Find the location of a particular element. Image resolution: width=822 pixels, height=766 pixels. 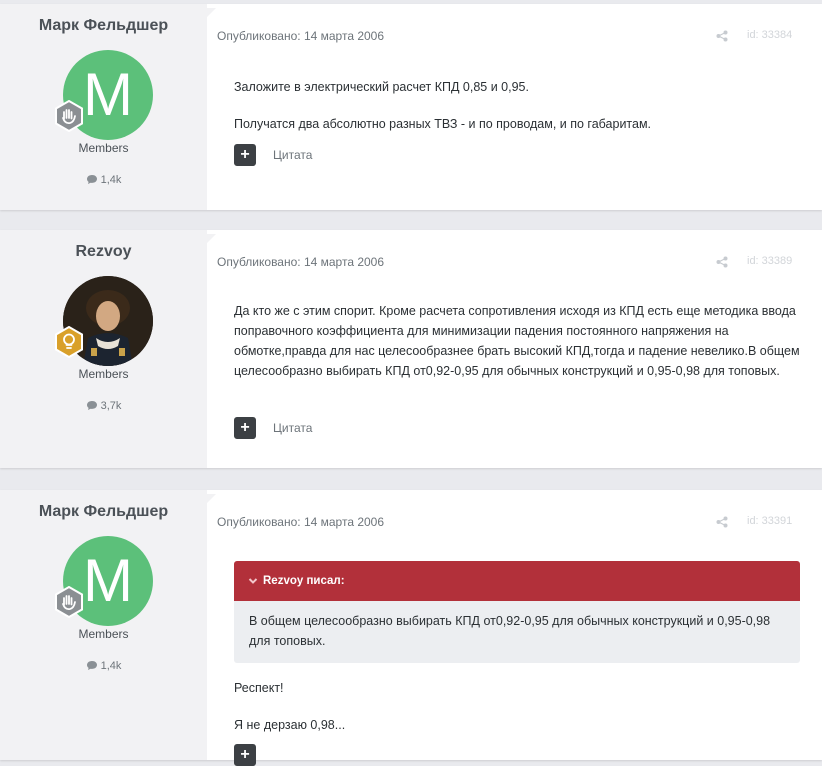

post-id: id: 33389 is located at coordinates (770, 261).